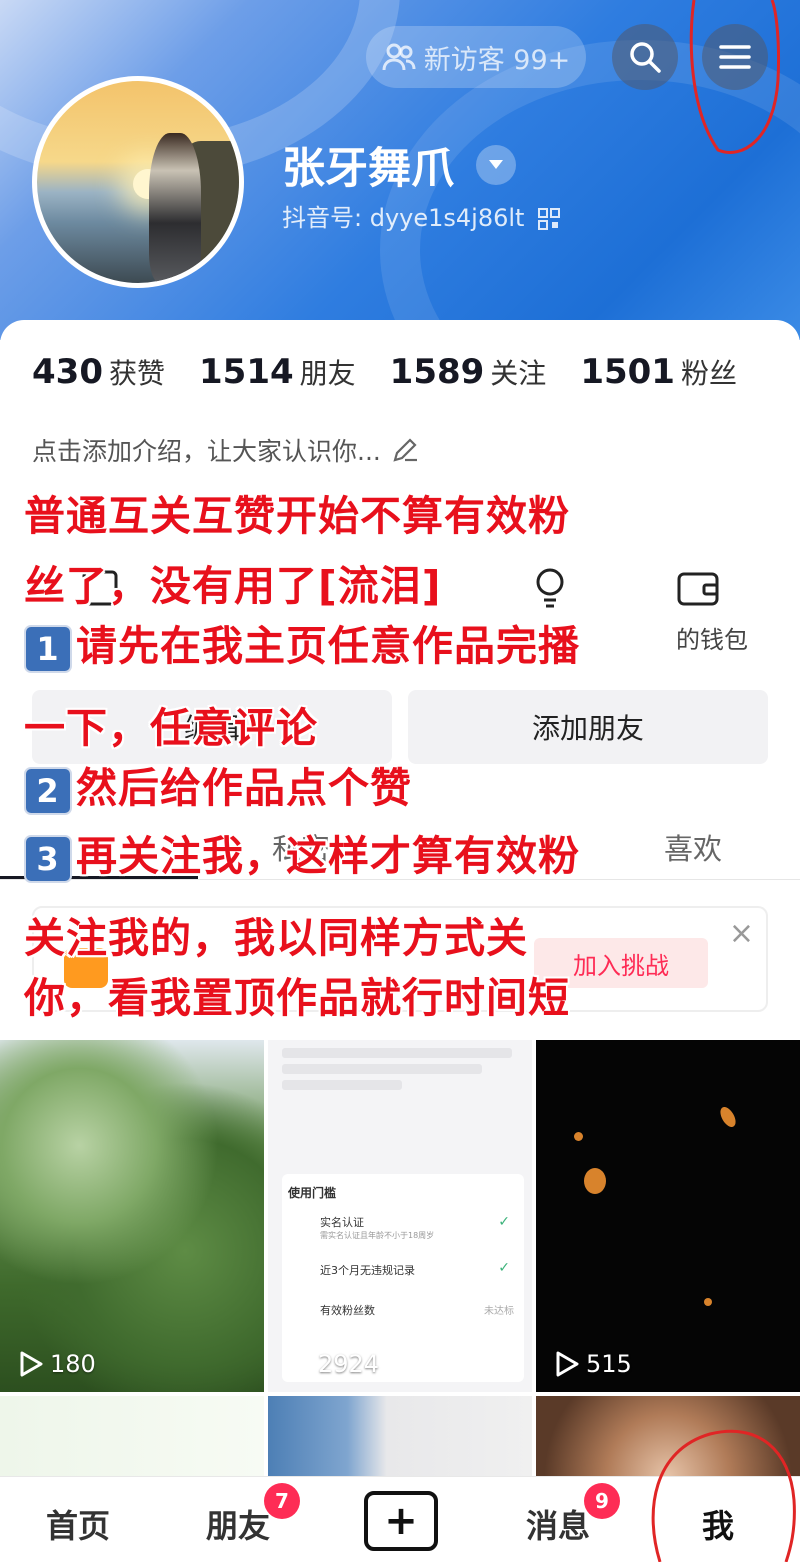 The image size is (800, 1562). I want to click on friends-badge: 7, so click(282, 1501).